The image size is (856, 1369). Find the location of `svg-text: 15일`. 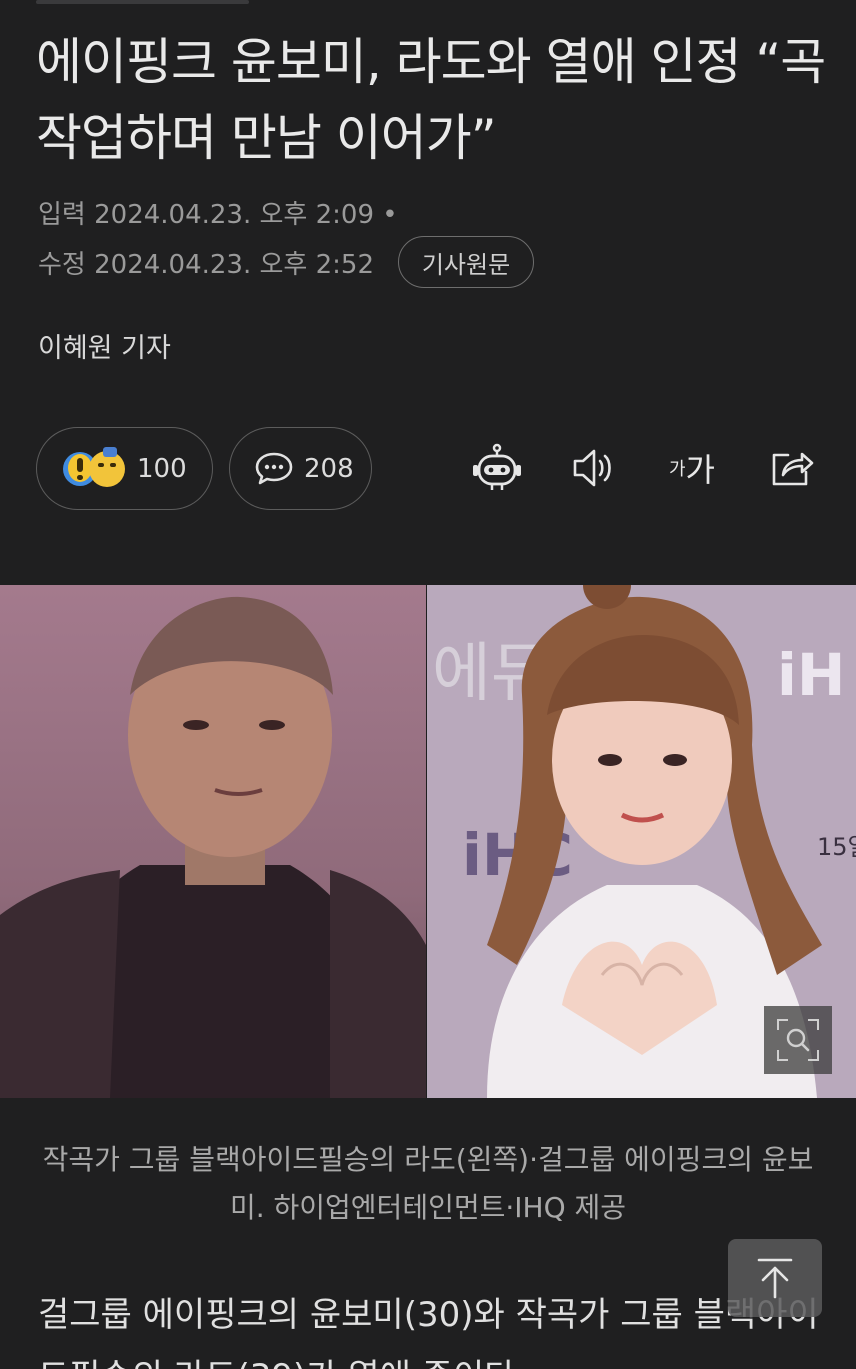

svg-text: 15일 is located at coordinates (836, 847).